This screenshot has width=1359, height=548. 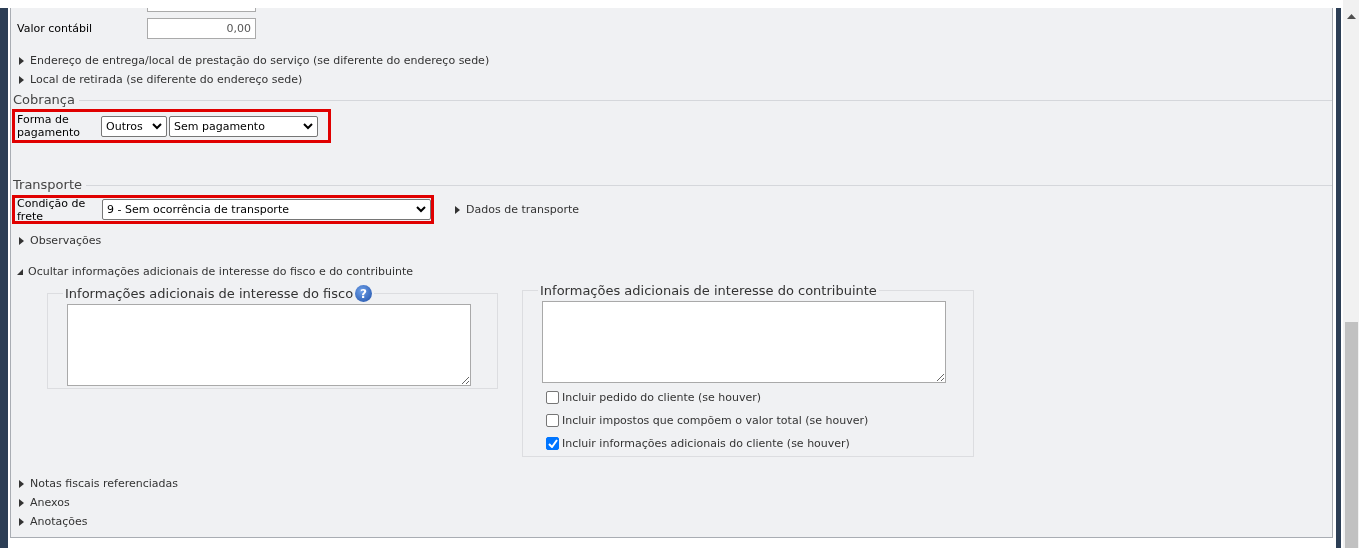 What do you see at coordinates (48, 126) in the screenshot?
I see `field-label: Forma de pagamento` at bounding box center [48, 126].